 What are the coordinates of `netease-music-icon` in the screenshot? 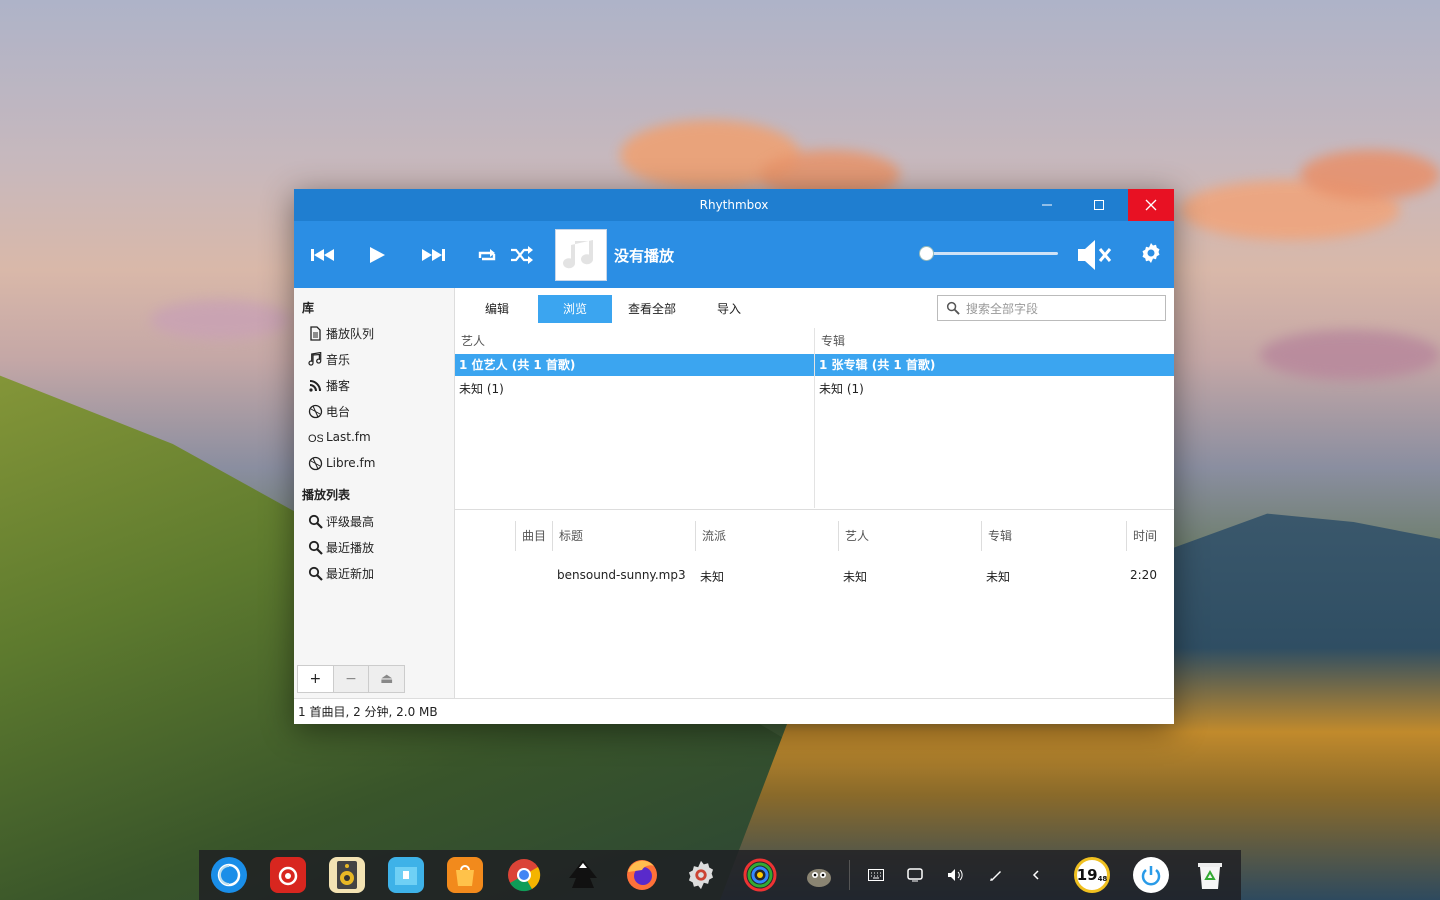 It's located at (288, 875).